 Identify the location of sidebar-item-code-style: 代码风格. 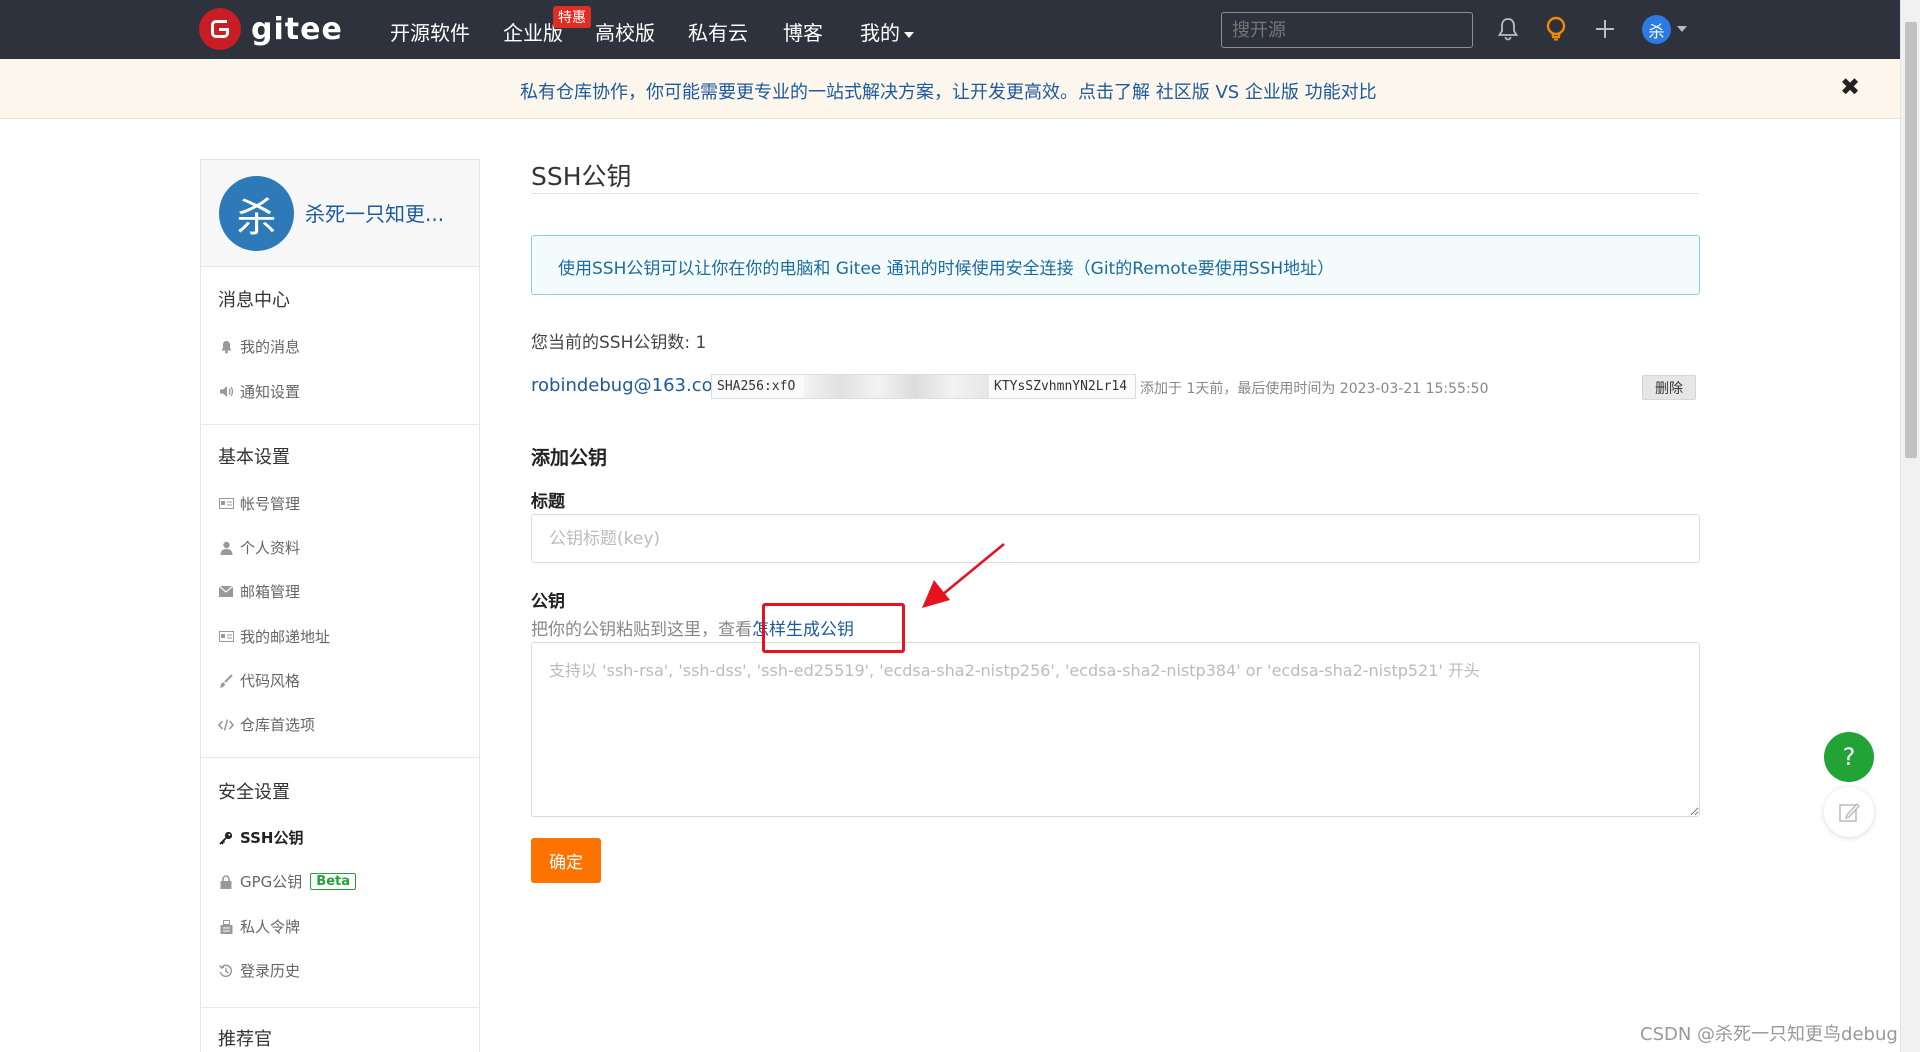
(259, 680).